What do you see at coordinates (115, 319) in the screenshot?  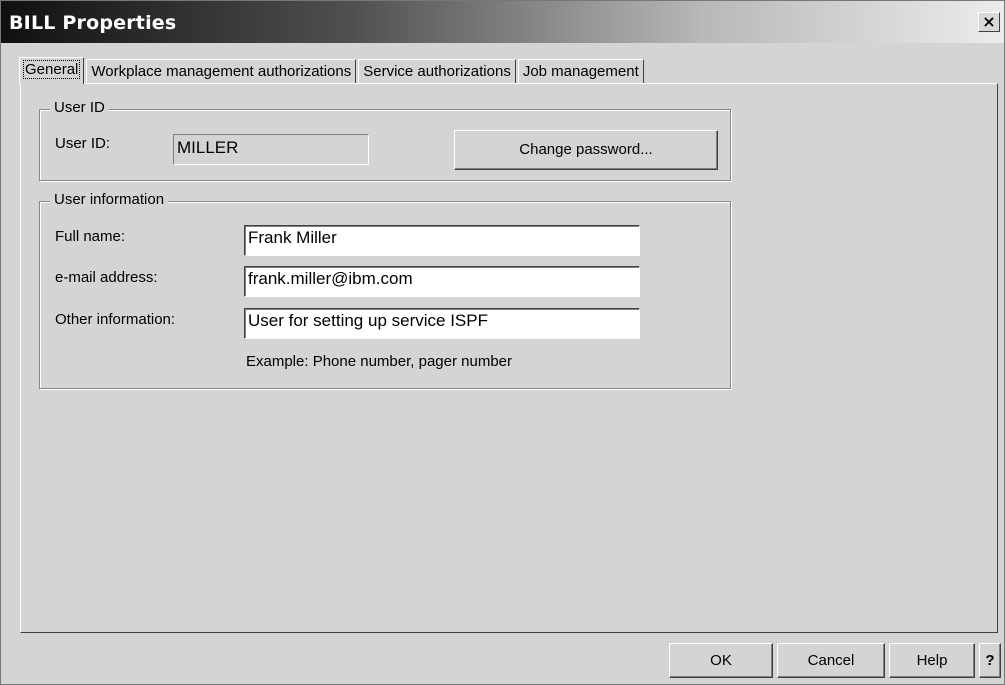 I see `other-information-label: Other information:` at bounding box center [115, 319].